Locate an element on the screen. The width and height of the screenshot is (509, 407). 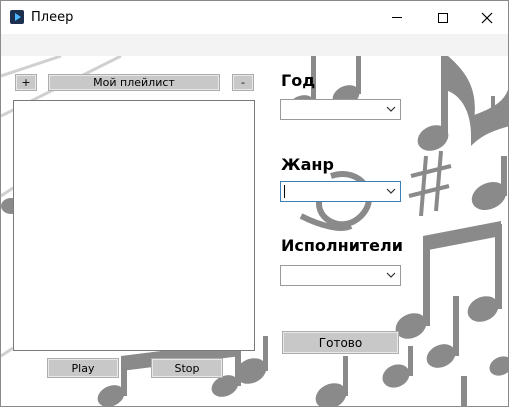
title-bar: Плеер is located at coordinates (254, 17).